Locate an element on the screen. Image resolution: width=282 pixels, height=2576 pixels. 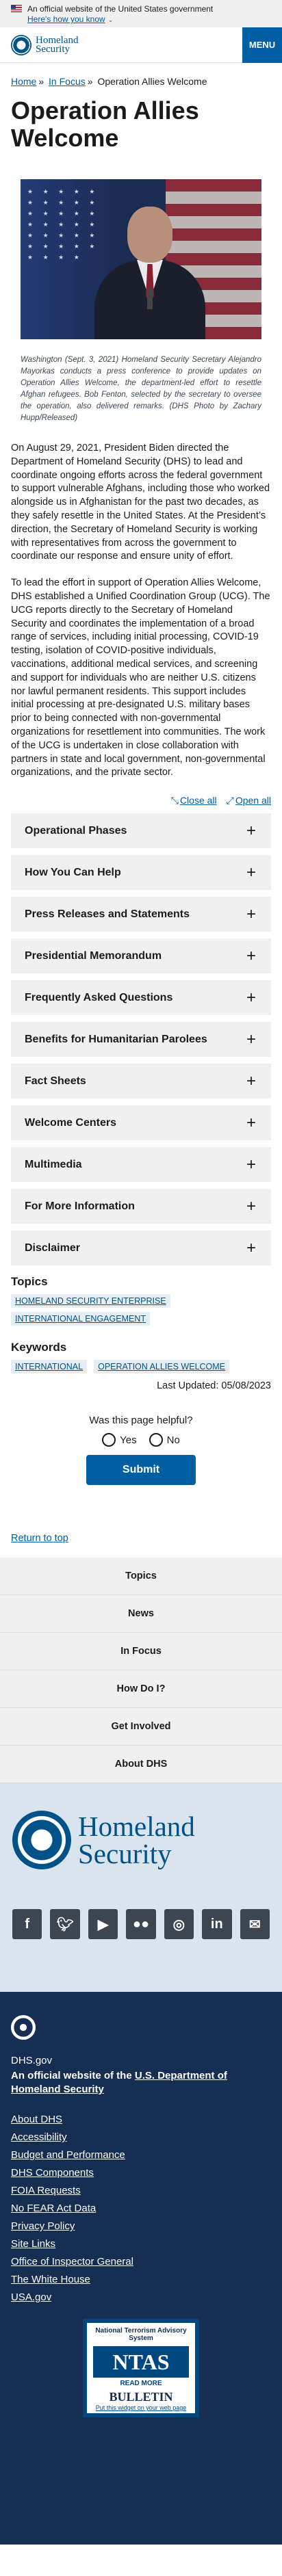
keywords-list: INTERNATIONAL OPERATION ALLIES WELCOME is located at coordinates (141, 1366).